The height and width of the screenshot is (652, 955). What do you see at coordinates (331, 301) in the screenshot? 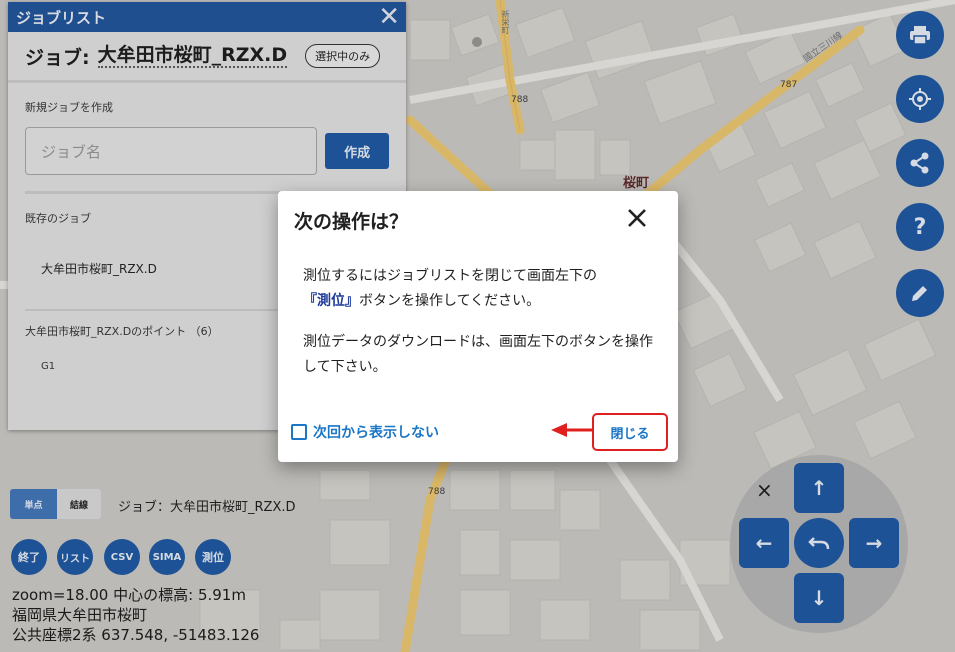
I see `dialog-emphasis: 『測位』` at bounding box center [331, 301].